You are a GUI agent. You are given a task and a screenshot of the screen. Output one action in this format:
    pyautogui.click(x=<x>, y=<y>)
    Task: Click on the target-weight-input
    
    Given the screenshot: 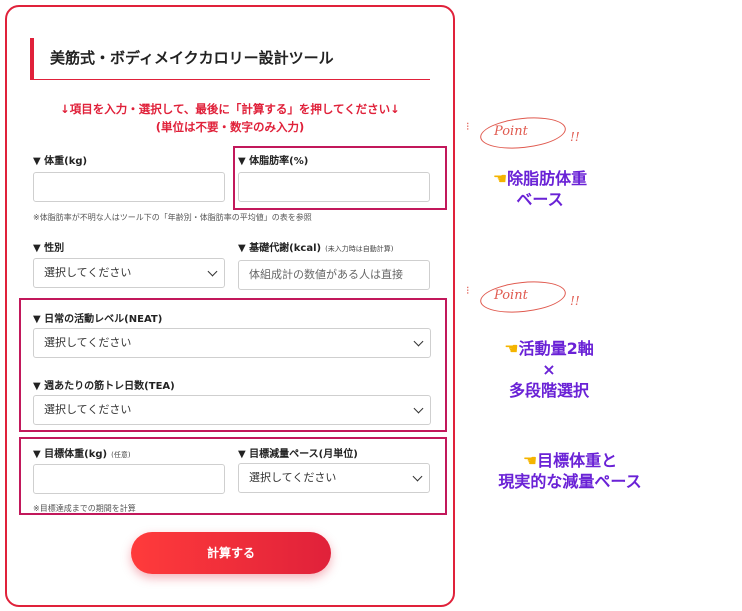 What is the action you would take?
    pyautogui.click(x=129, y=479)
    